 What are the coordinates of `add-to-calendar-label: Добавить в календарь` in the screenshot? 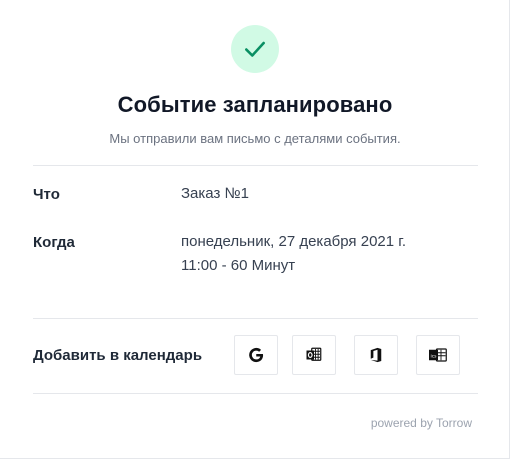 It's located at (118, 355).